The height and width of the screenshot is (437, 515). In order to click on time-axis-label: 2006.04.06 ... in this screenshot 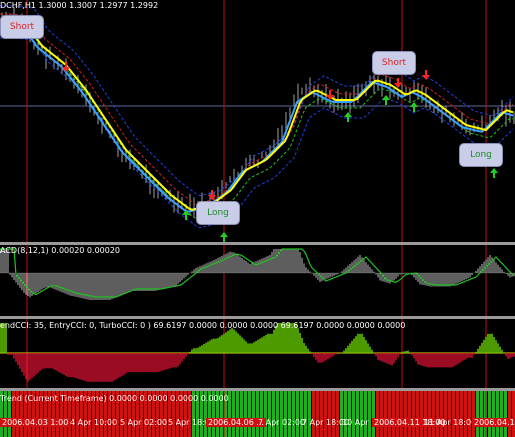, I will do `click(236, 422)`.